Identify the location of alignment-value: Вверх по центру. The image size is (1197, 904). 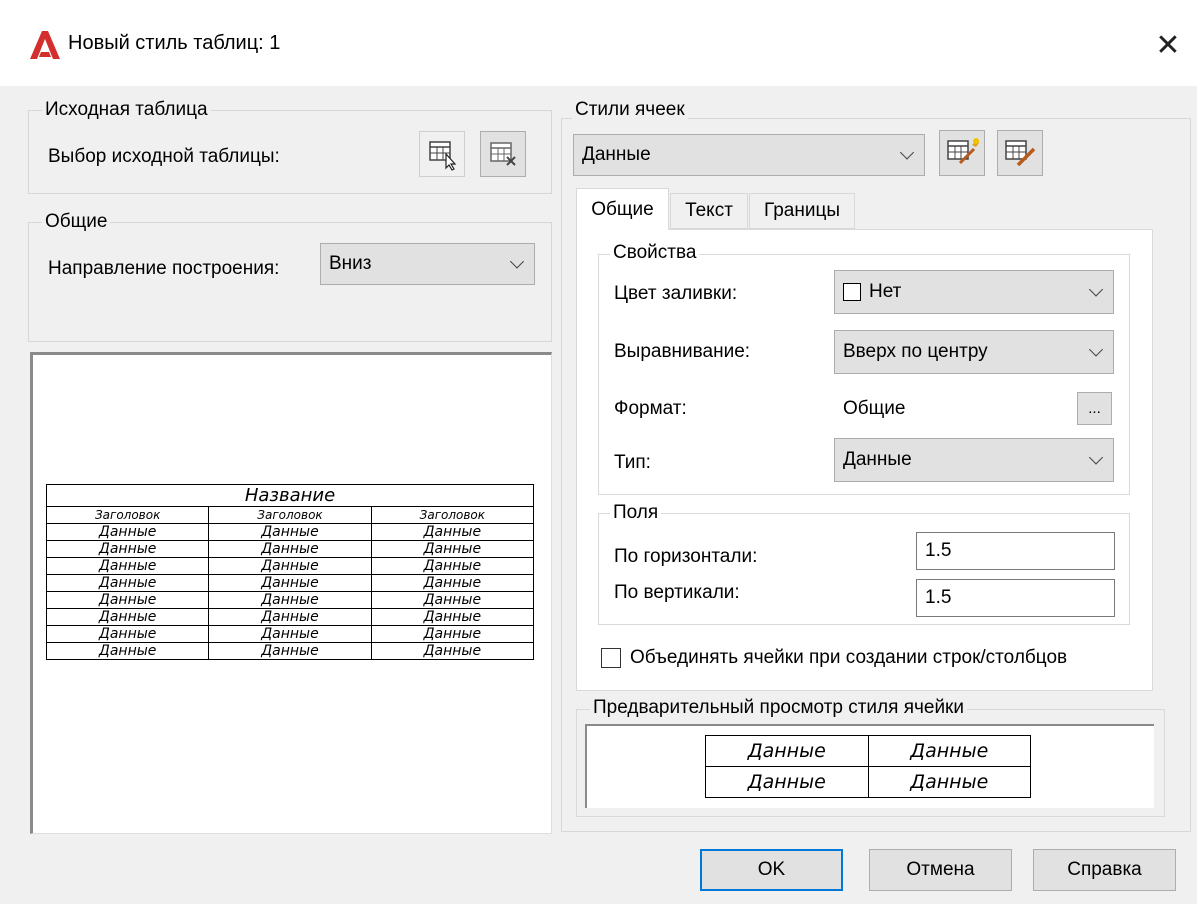
(915, 351).